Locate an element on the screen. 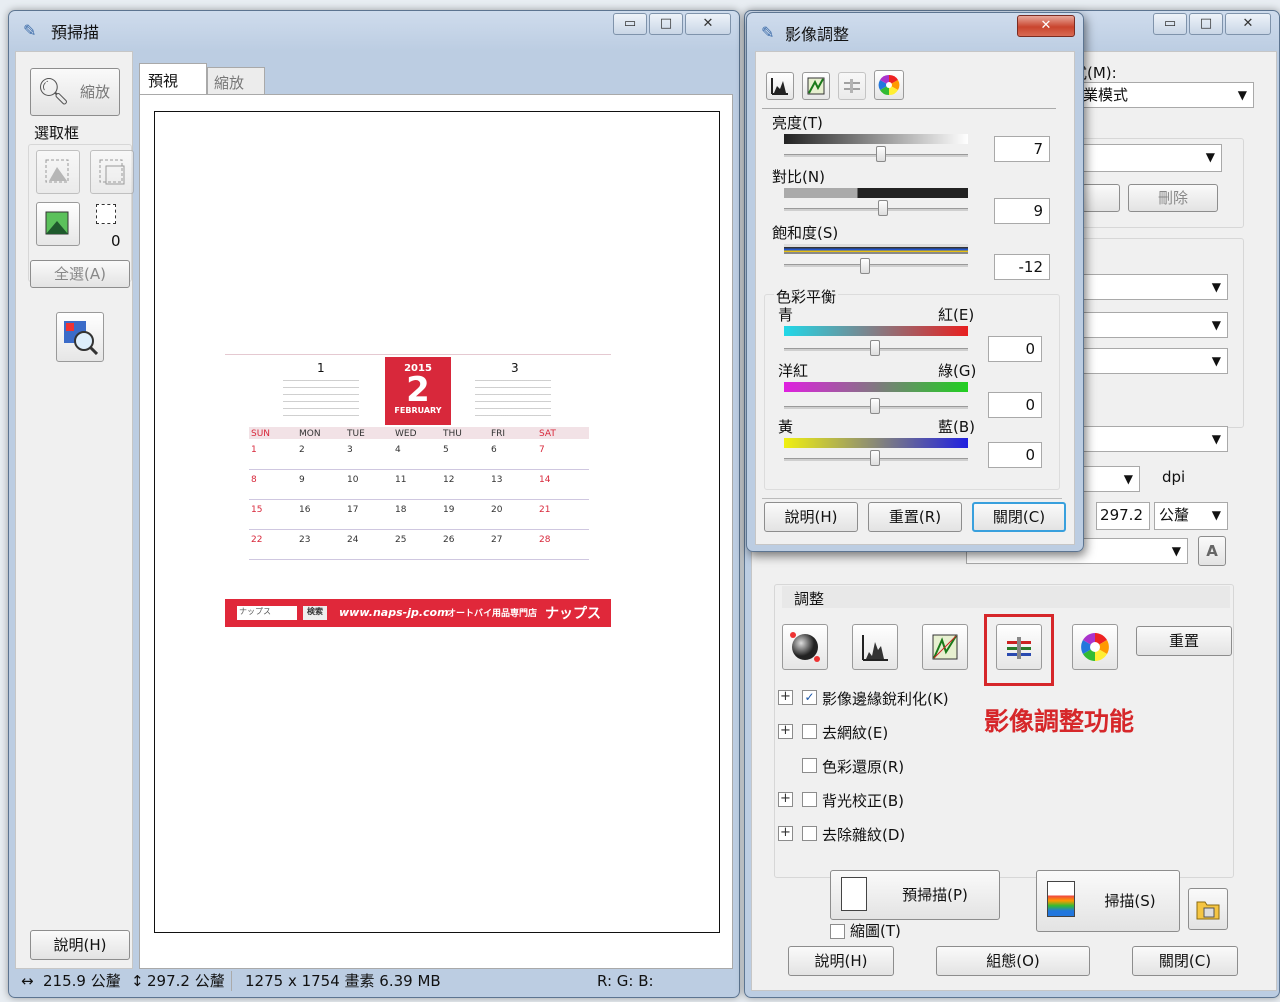 Image resolution: width=1280 pixels, height=1002 pixels. adjust-close-x-button: ✕ is located at coordinates (1046, 26).